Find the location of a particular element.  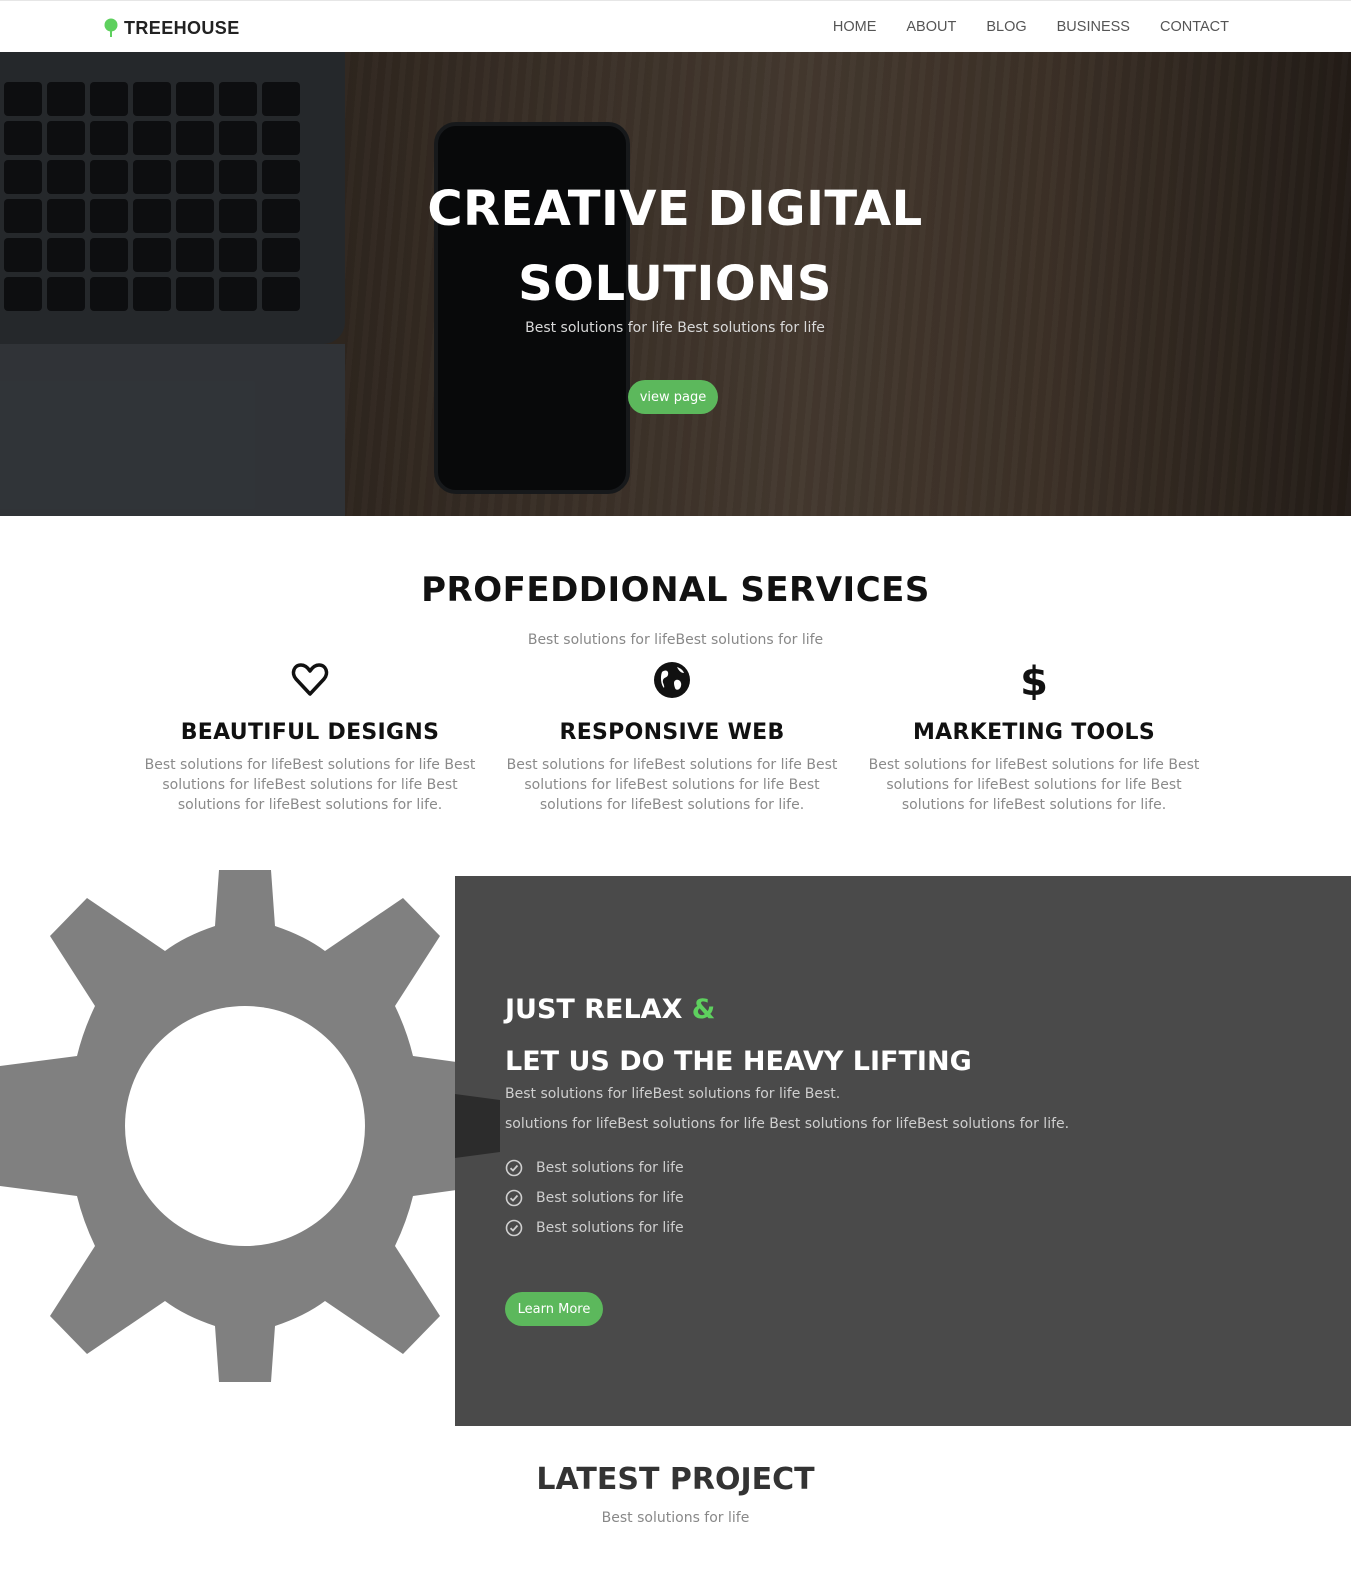

hero-title-line1: CREATIVE DIGITAL is located at coordinates (675, 209).